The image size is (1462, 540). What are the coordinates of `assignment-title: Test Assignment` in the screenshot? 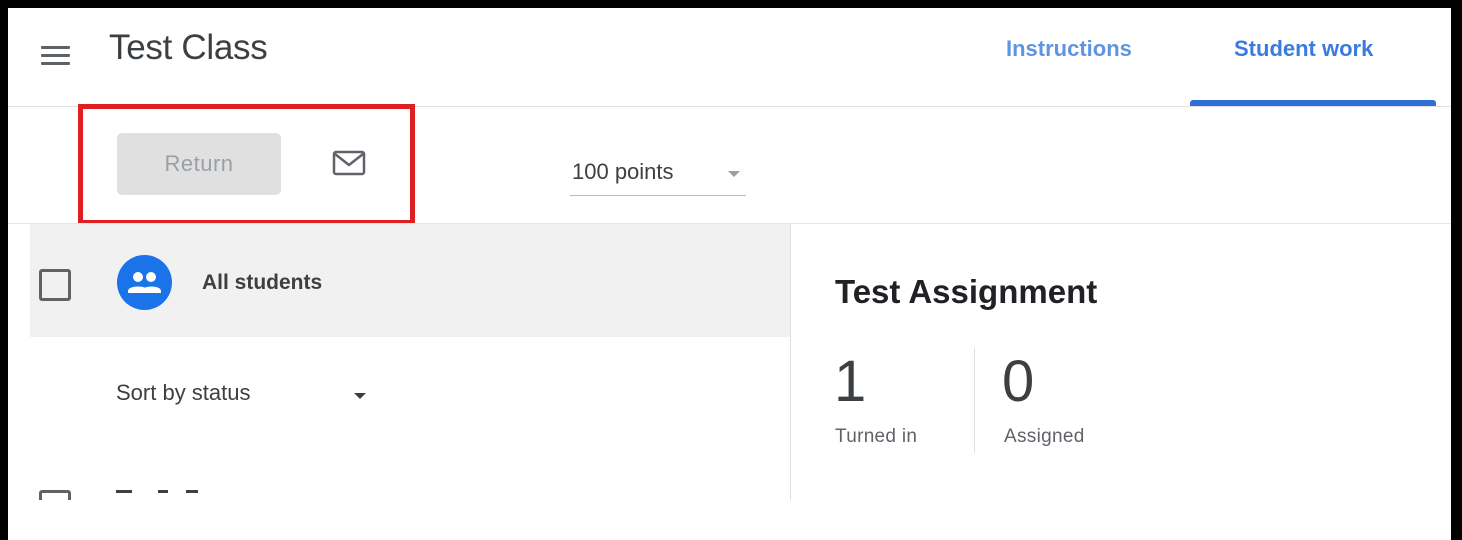 It's located at (966, 291).